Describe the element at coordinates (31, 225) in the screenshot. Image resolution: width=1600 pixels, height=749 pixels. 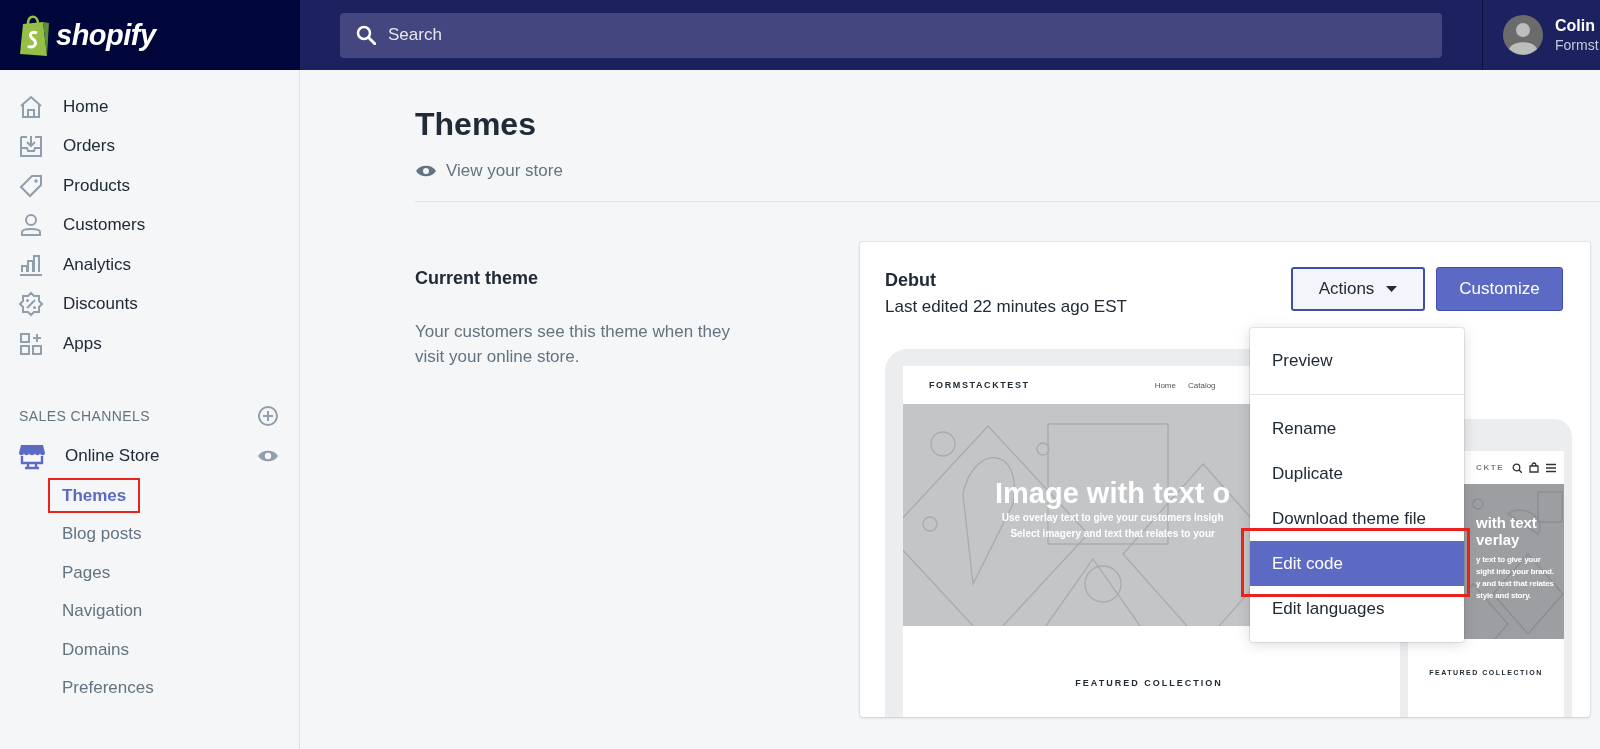
I see `person-icon` at that location.